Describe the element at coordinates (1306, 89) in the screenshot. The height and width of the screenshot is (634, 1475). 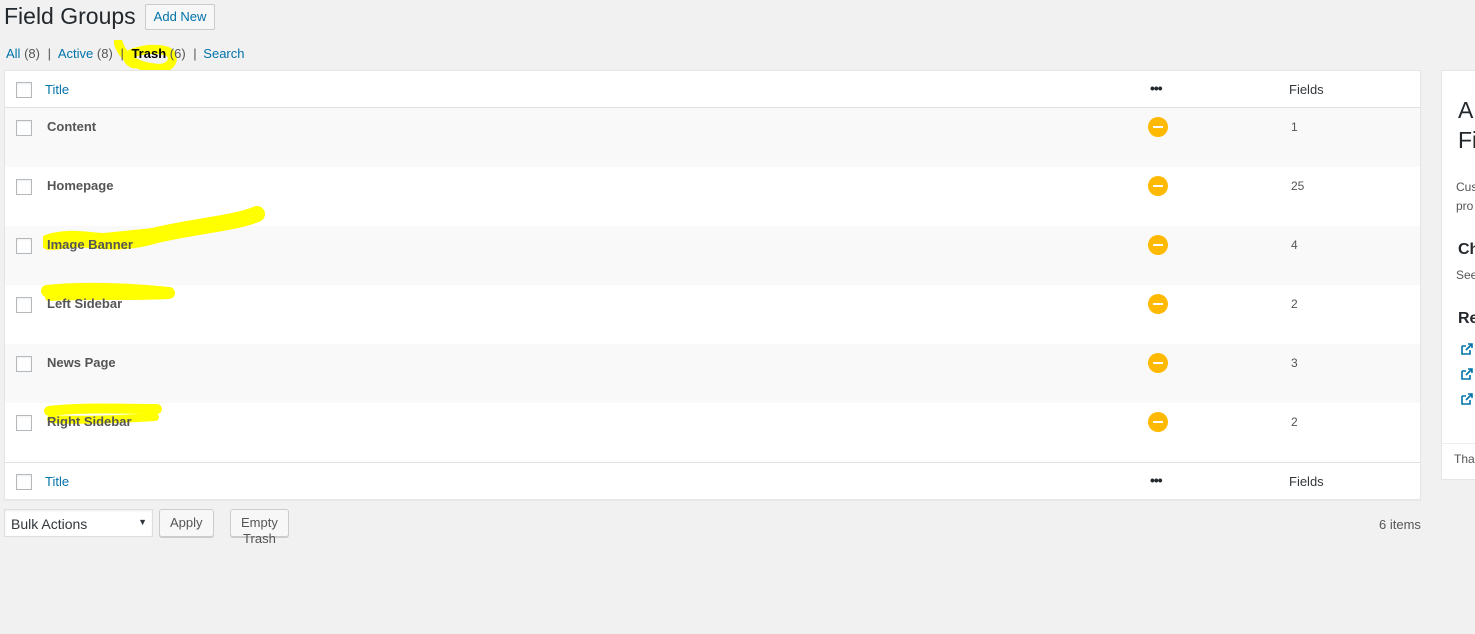
I see `fields-column-header: Fields` at that location.